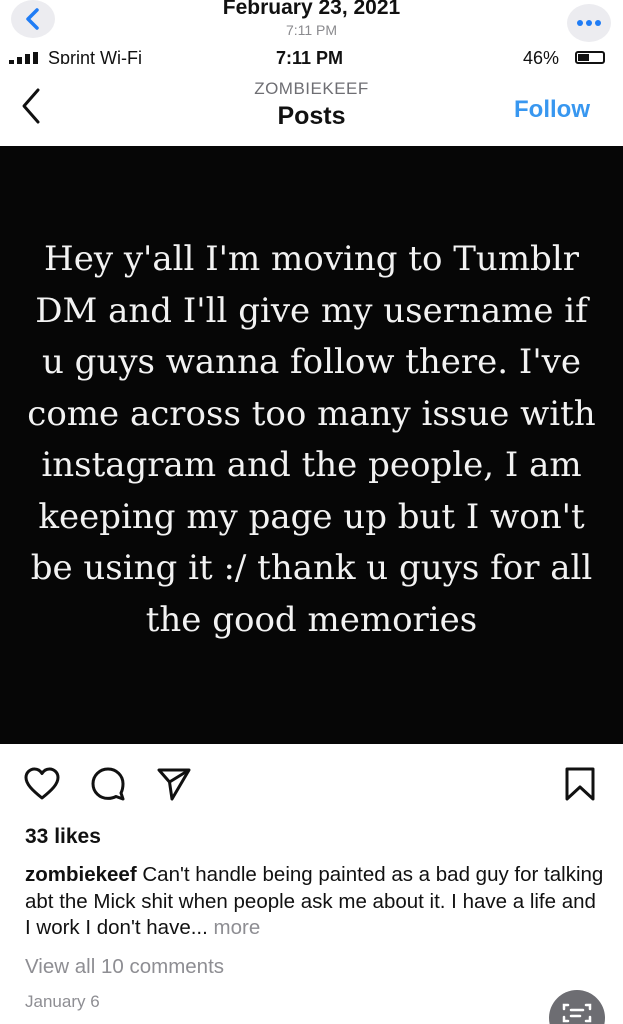 The image size is (623, 1024). What do you see at coordinates (311, 784) in the screenshot?
I see `post-action-bar` at bounding box center [311, 784].